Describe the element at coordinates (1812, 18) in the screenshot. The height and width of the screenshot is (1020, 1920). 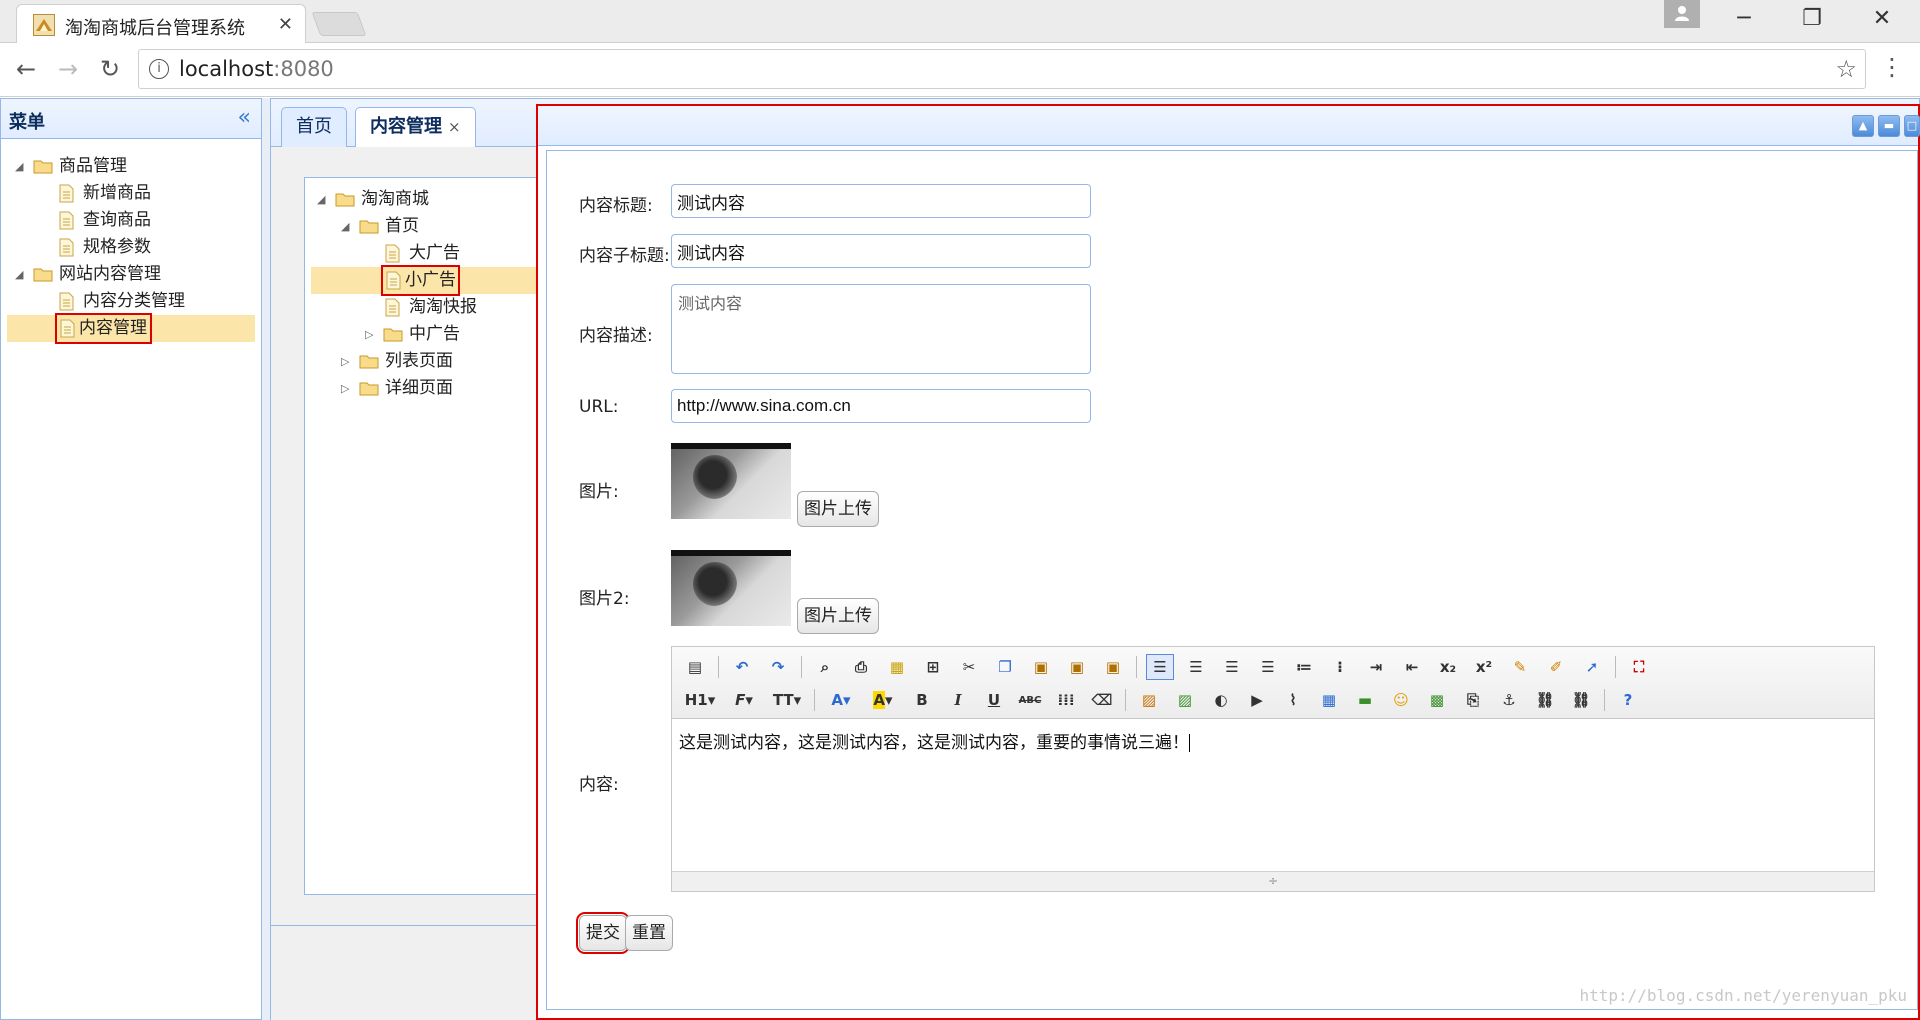
I see `restore-button: ❐` at that location.